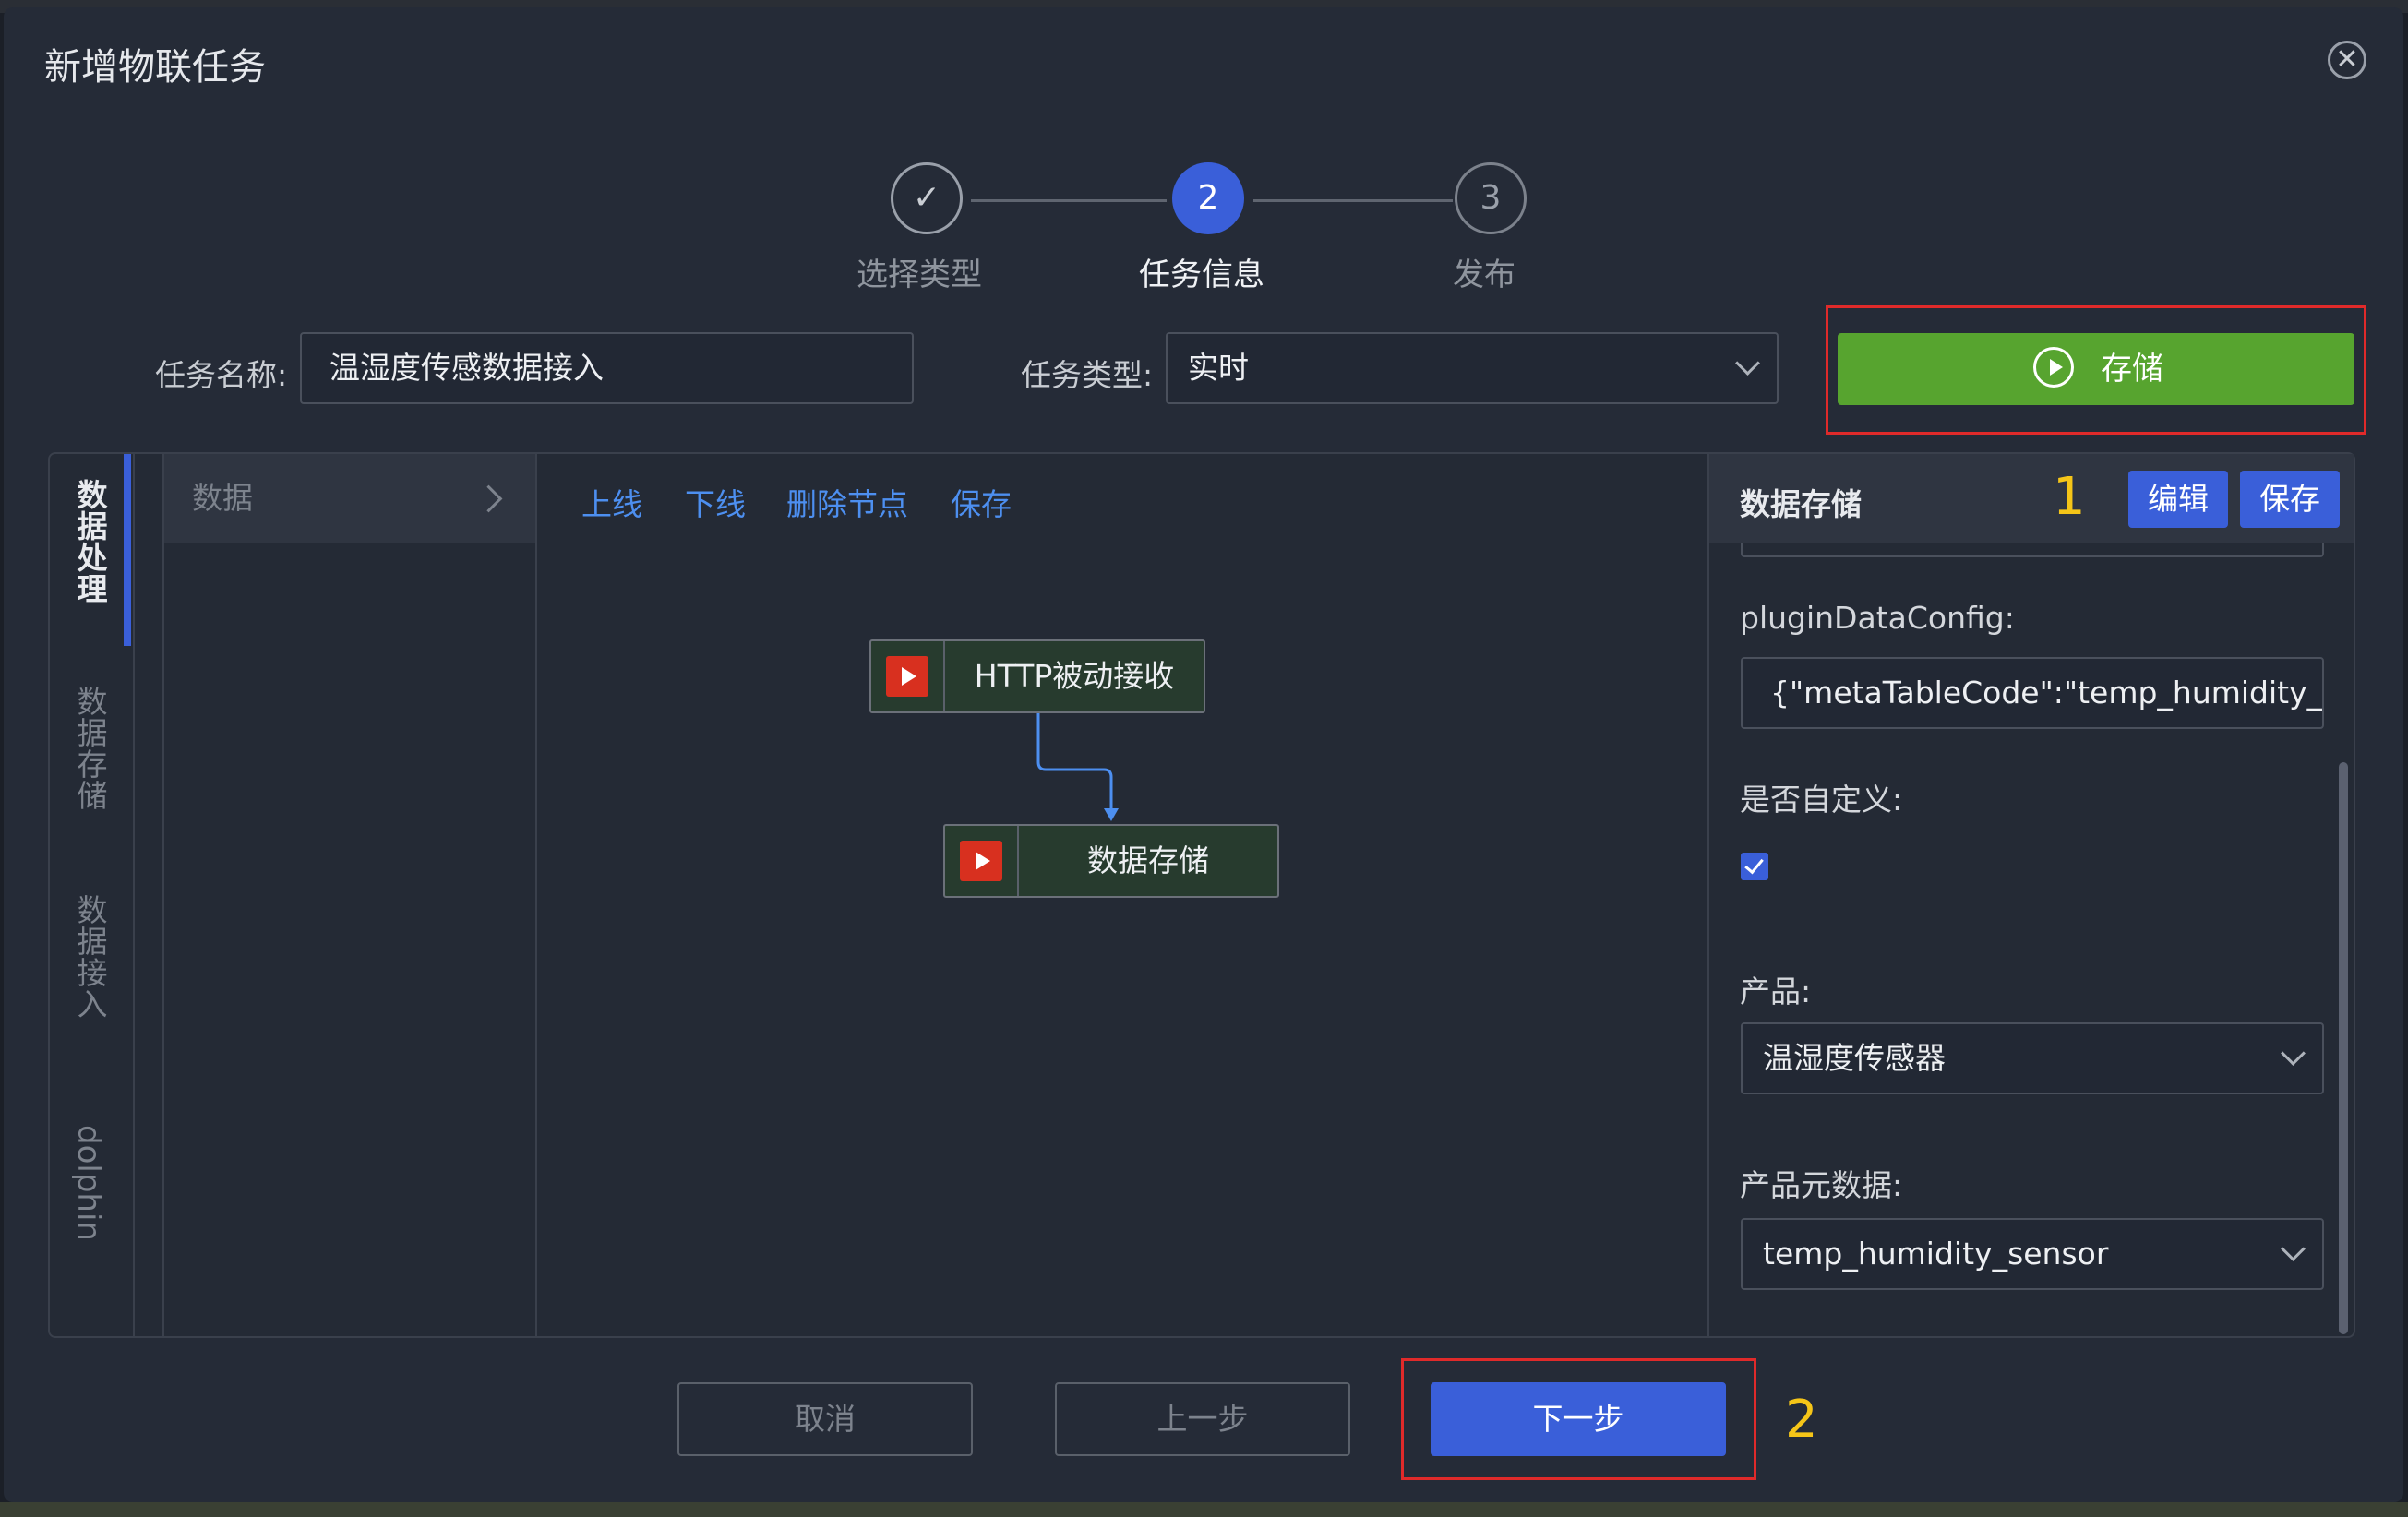 The width and height of the screenshot is (2408, 1517). What do you see at coordinates (1821, 1185) in the screenshot?
I see `meta-label: 产品元数据:` at bounding box center [1821, 1185].